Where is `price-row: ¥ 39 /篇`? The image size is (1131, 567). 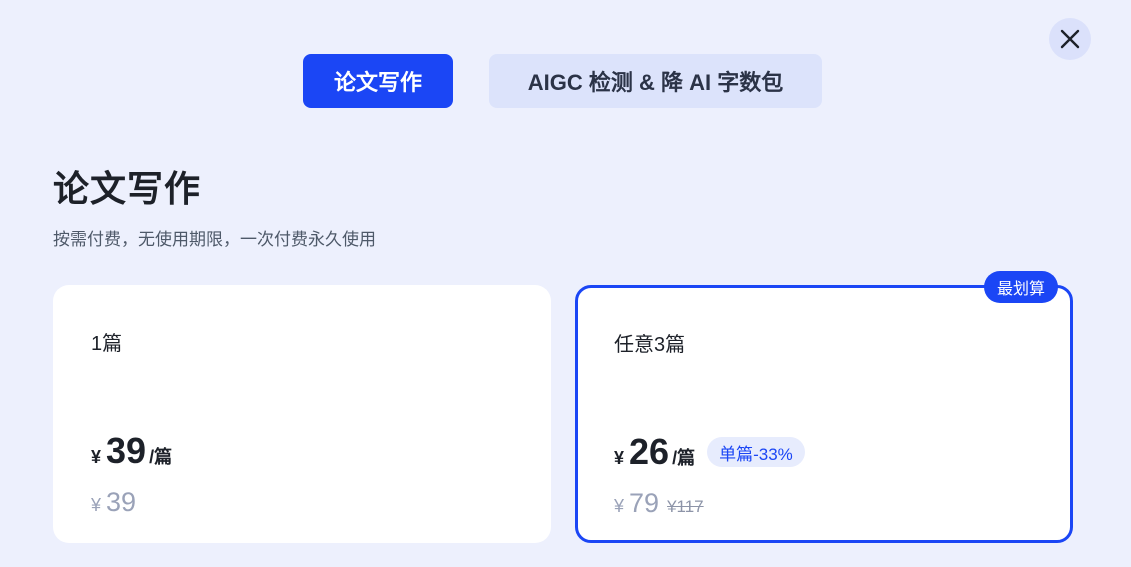 price-row: ¥ 39 /篇 is located at coordinates (131, 451).